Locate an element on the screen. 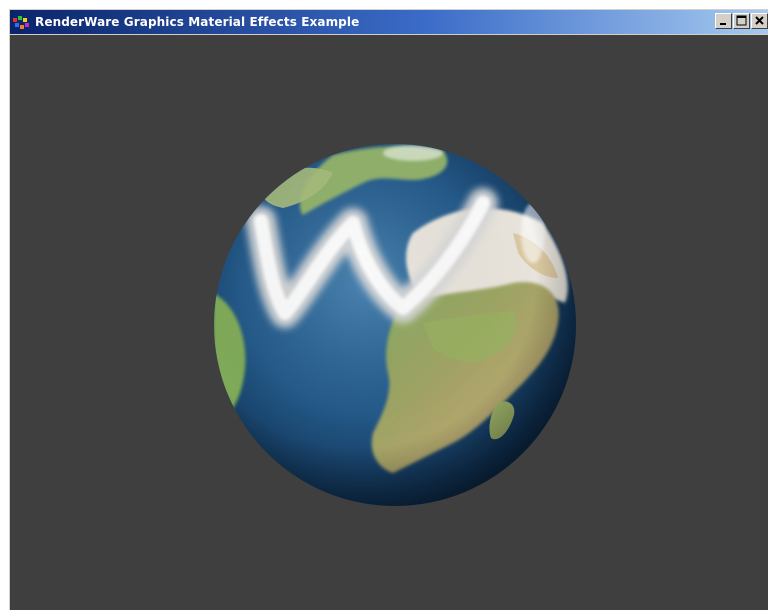 The image size is (768, 610). close-button is located at coordinates (759, 21).